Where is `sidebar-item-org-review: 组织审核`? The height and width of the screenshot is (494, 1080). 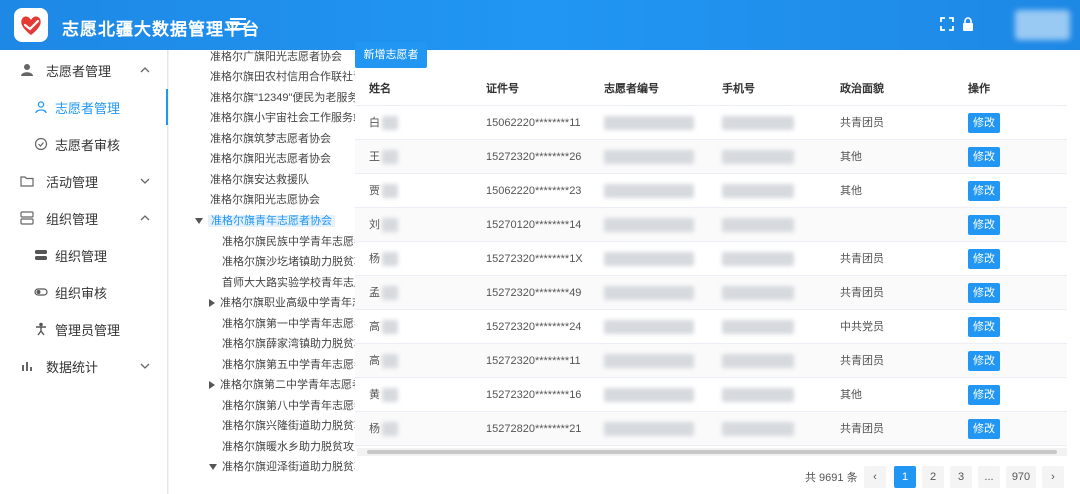 sidebar-item-org-review: 组织审核 is located at coordinates (84, 292).